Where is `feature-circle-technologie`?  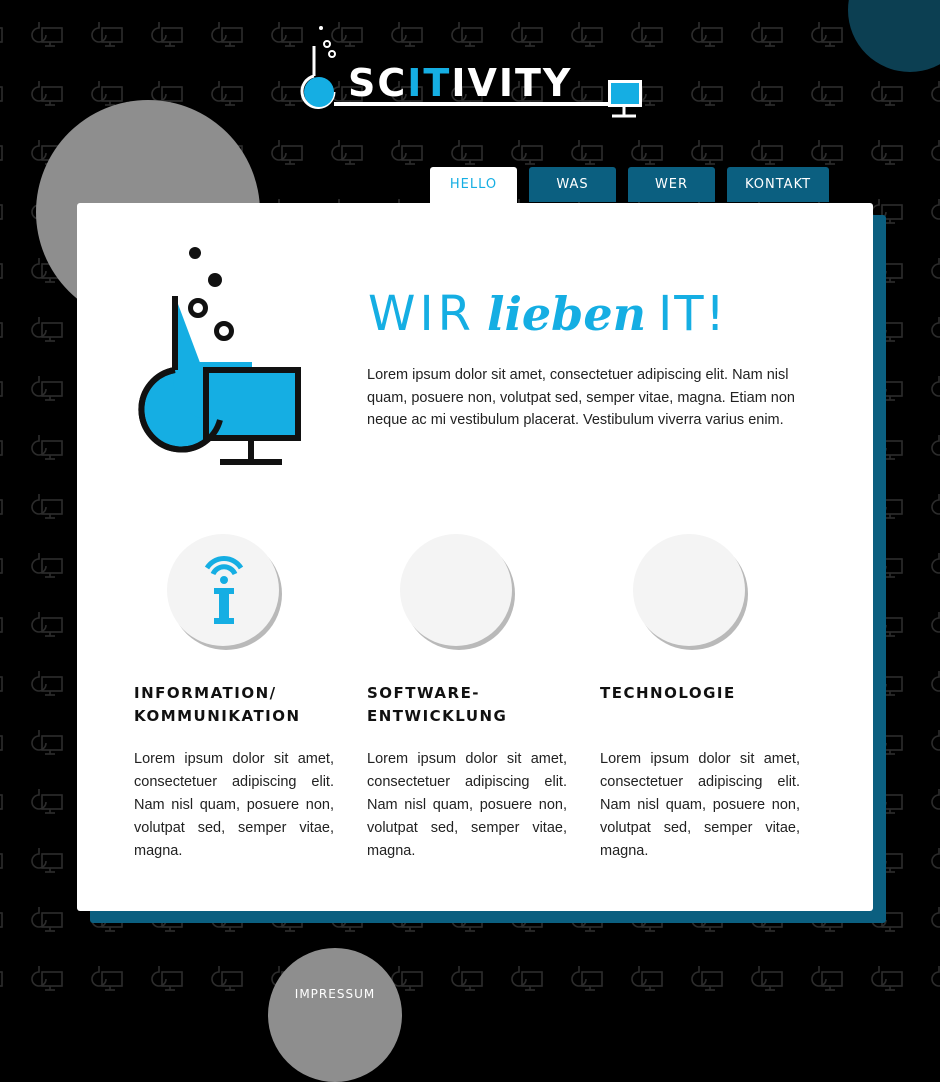 feature-circle-technologie is located at coordinates (689, 590).